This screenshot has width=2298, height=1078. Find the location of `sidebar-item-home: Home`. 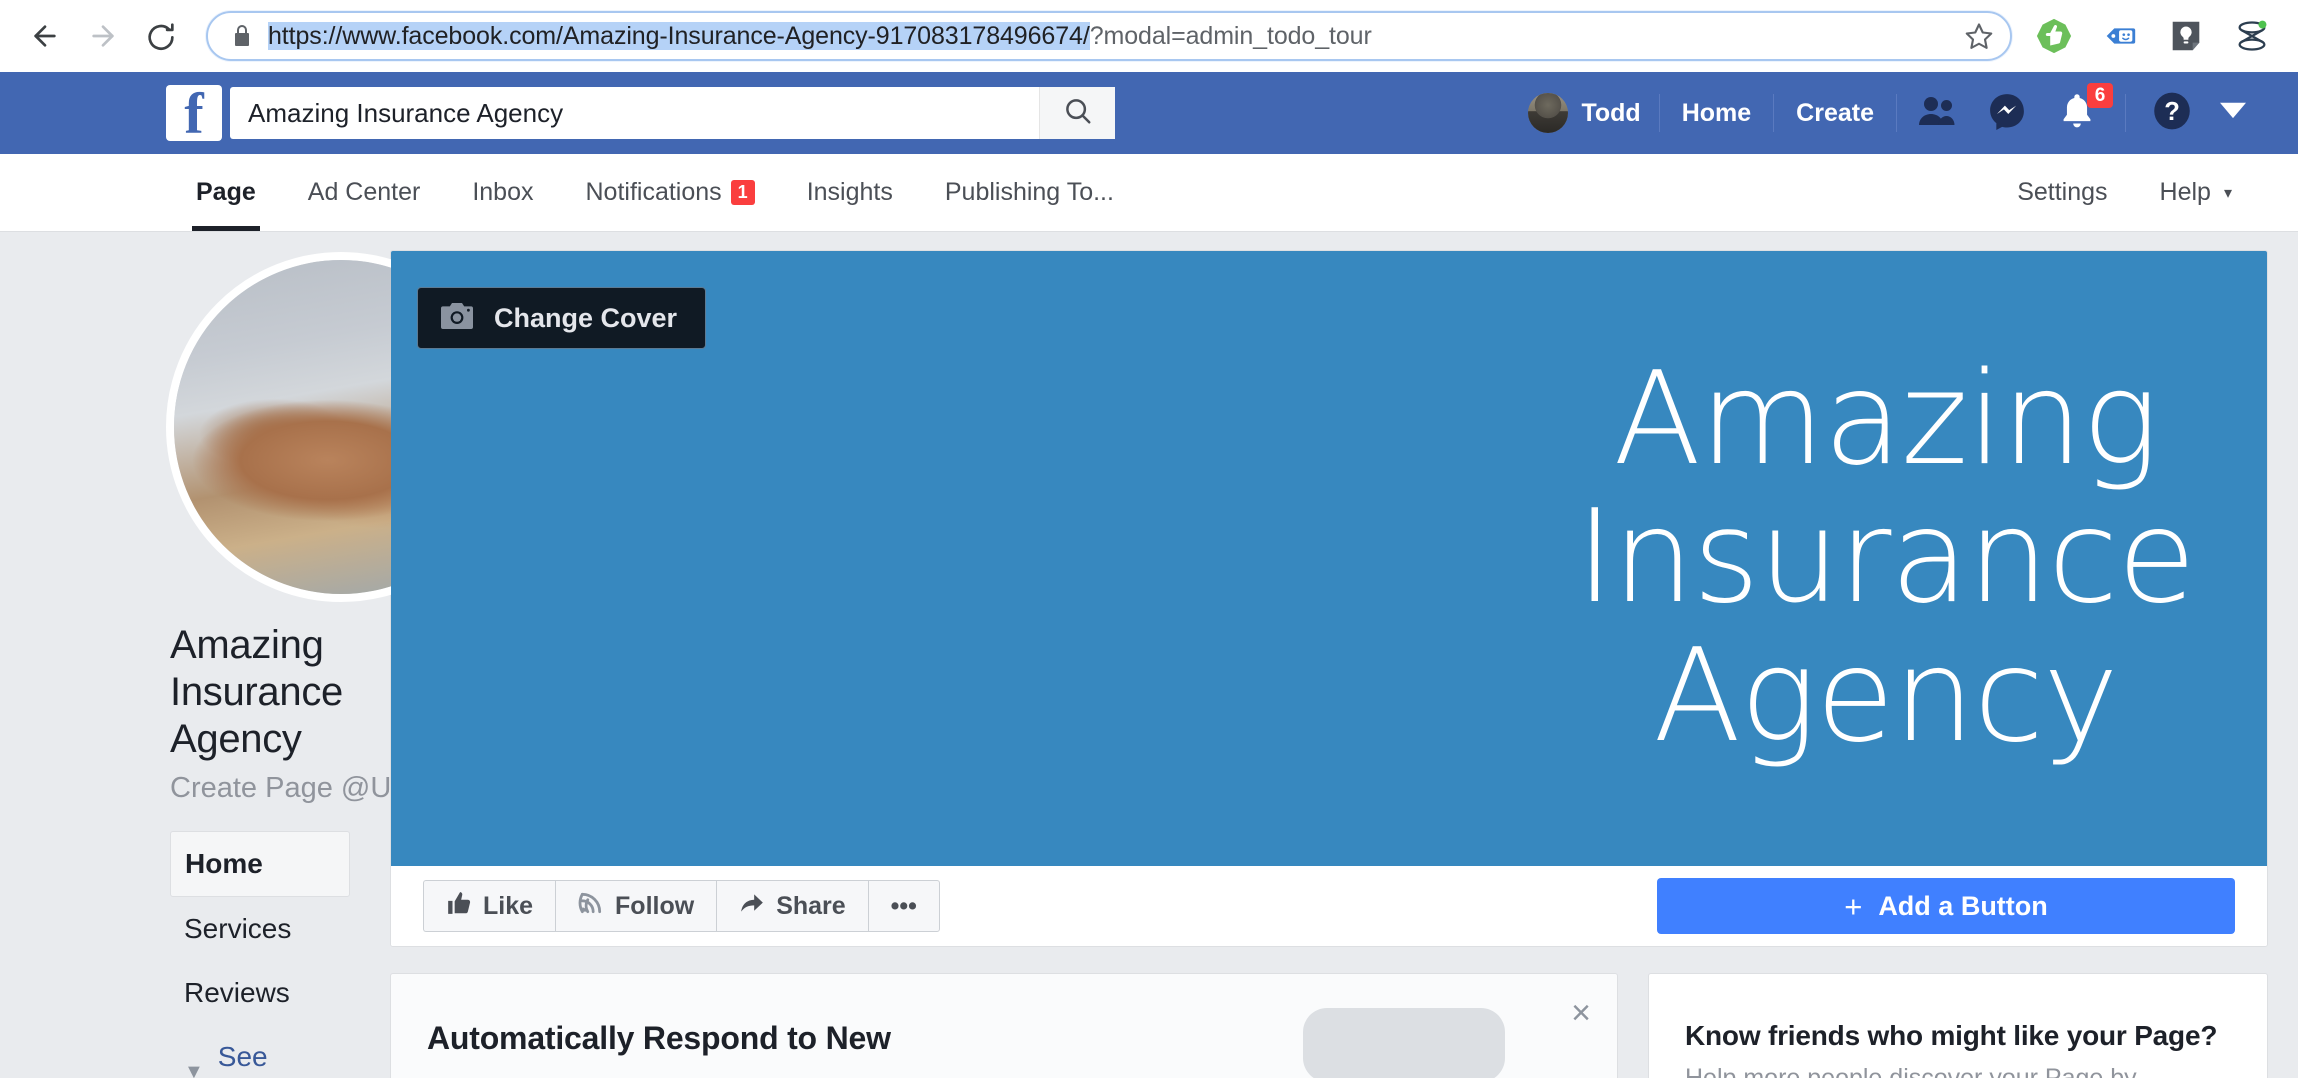

sidebar-item-home: Home is located at coordinates (260, 863).